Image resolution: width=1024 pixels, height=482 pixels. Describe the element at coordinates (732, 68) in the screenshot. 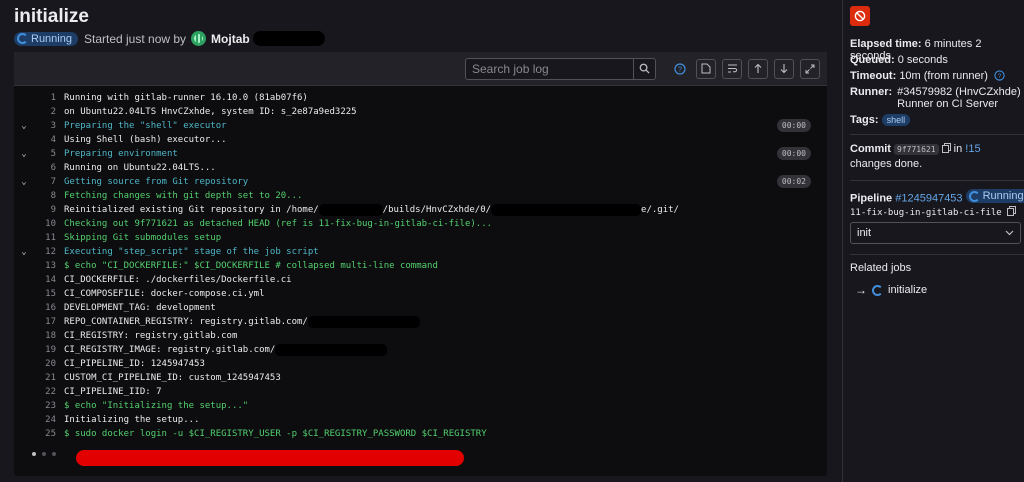

I see `wrap-lines-icon` at that location.